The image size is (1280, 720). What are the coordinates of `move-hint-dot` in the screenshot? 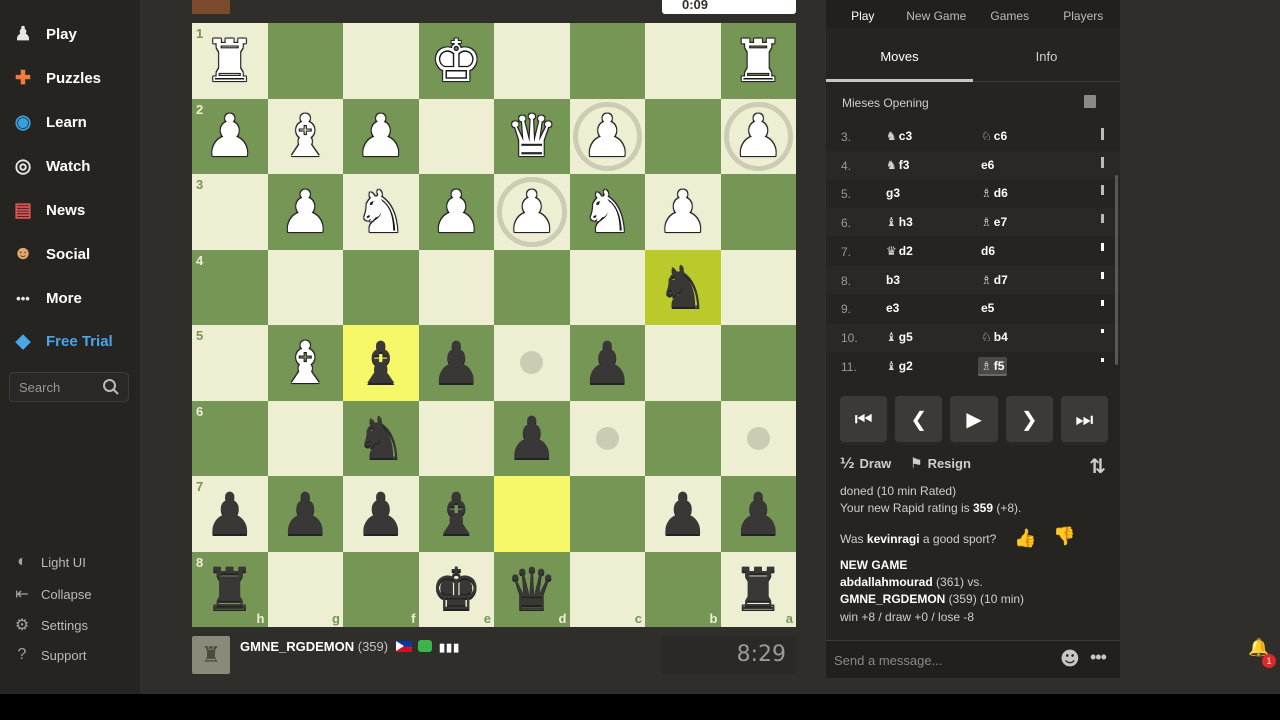 It's located at (531, 362).